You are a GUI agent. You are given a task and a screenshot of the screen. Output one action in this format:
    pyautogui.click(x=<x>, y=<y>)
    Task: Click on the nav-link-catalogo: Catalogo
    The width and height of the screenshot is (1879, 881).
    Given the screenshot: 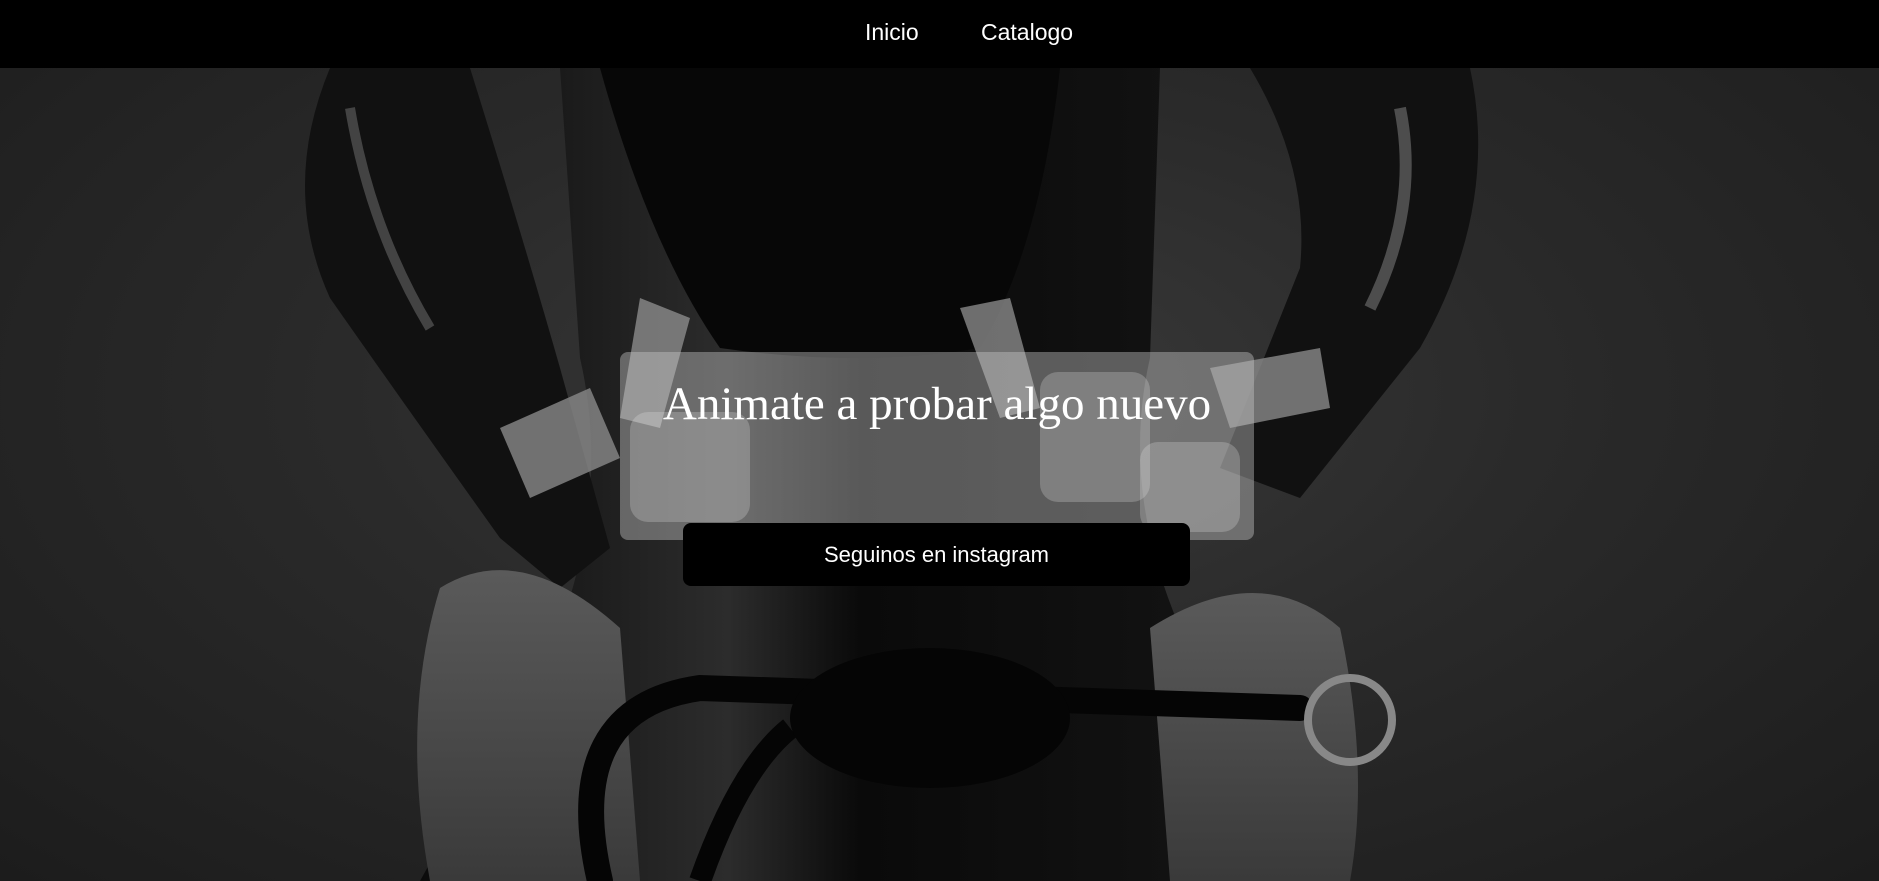 What is the action you would take?
    pyautogui.click(x=1027, y=32)
    